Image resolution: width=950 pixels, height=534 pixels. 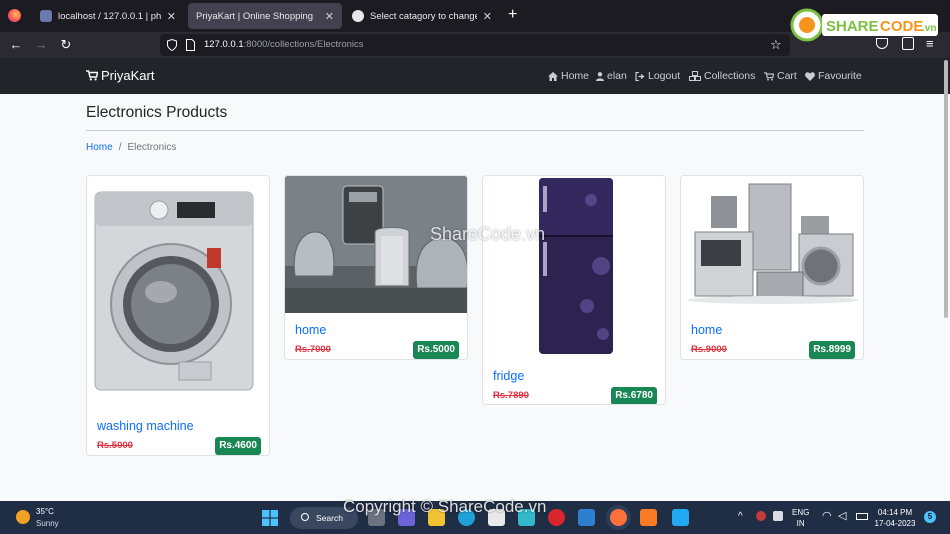 What do you see at coordinates (145, 426) in the screenshot?
I see `product-name: washing machine` at bounding box center [145, 426].